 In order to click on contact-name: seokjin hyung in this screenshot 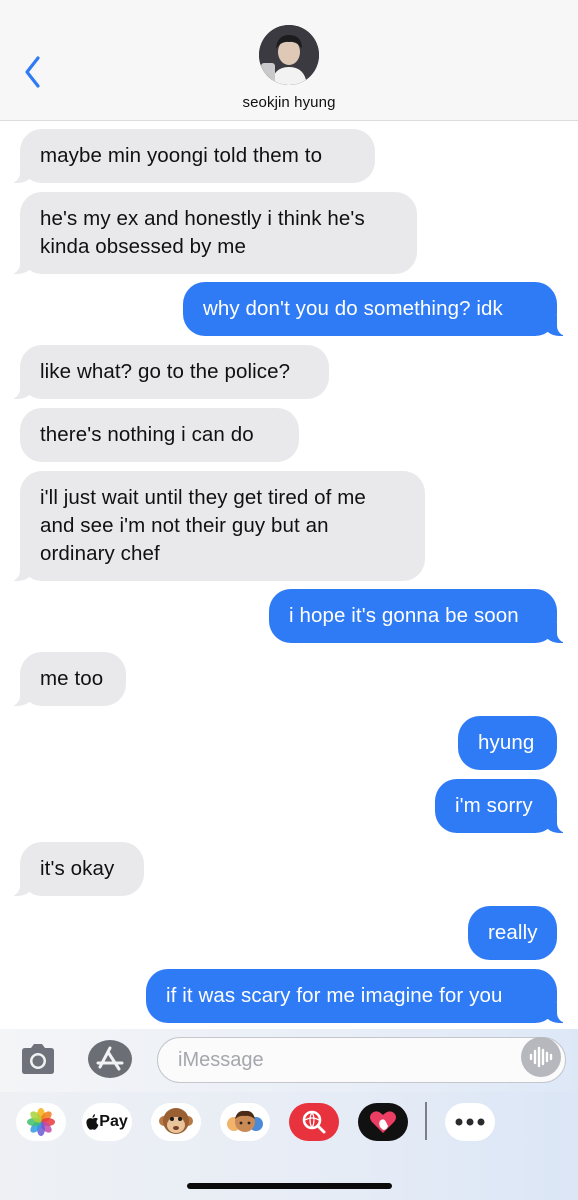, I will do `click(289, 102)`.